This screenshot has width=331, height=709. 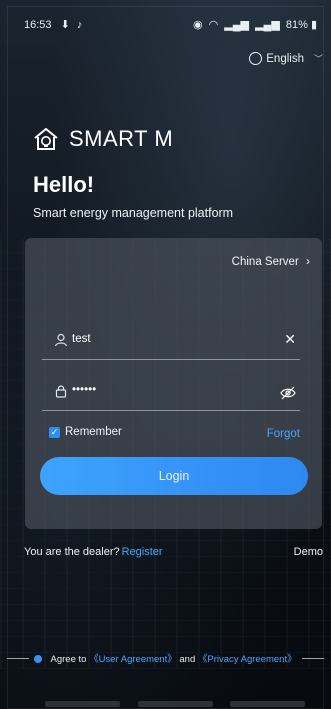 I want to click on lock-icon, so click(x=61, y=391).